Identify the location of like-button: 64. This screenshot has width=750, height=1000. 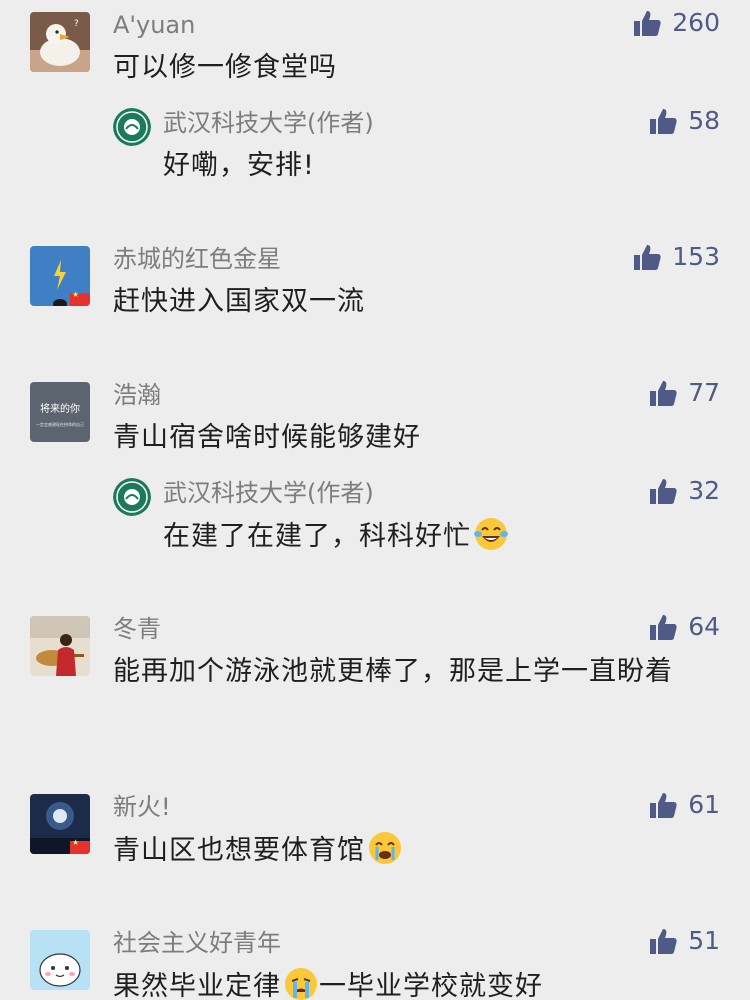
(684, 627).